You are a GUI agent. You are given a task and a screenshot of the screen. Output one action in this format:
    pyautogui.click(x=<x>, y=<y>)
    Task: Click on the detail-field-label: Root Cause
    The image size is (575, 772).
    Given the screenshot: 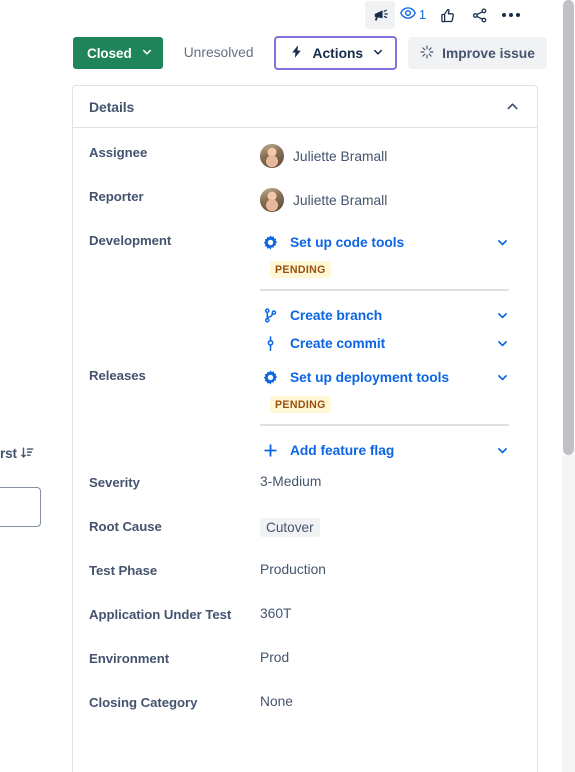 What is the action you would take?
    pyautogui.click(x=125, y=526)
    